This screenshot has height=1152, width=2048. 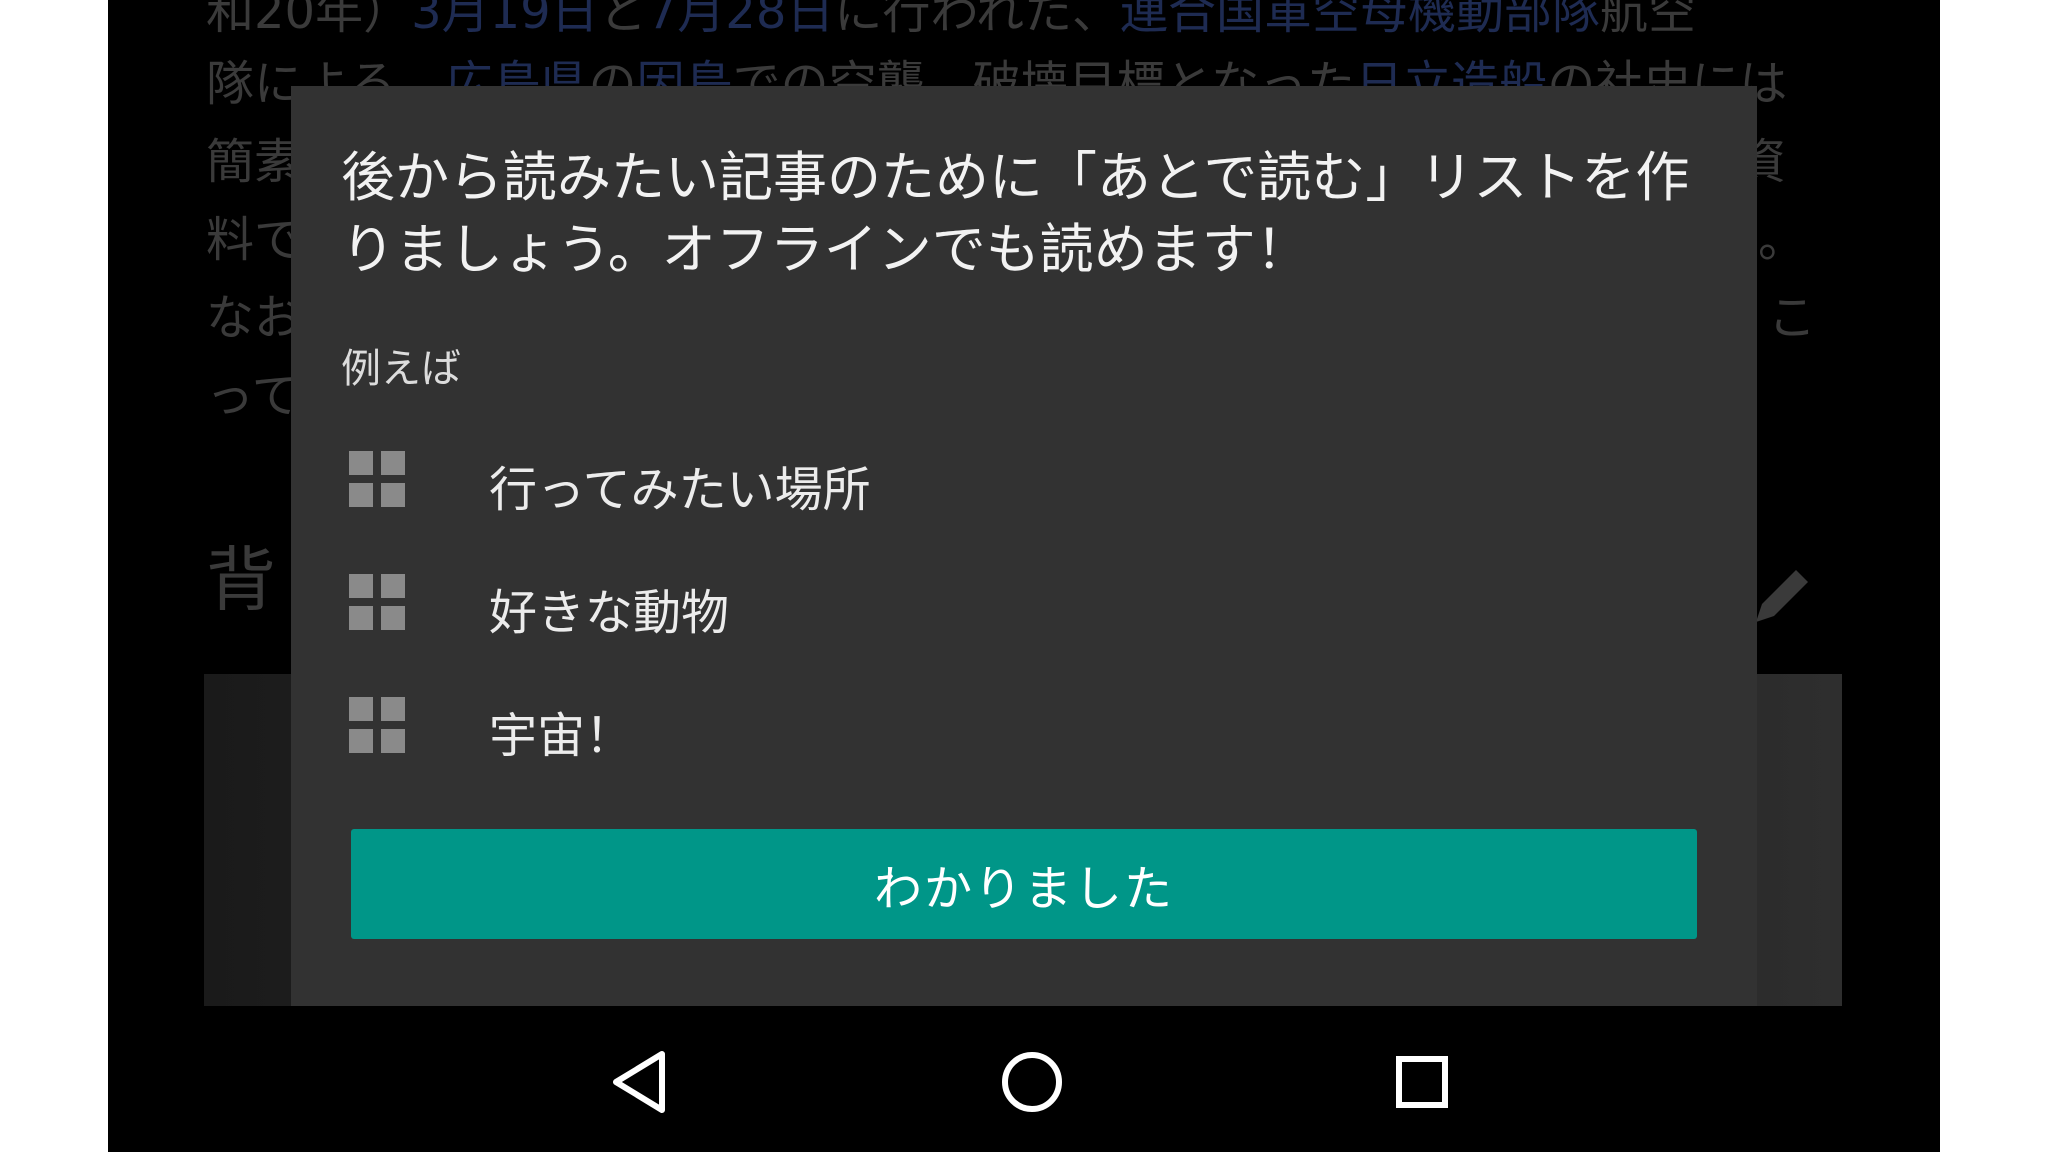 I want to click on article-line: 和20年）3月19日と7月28日に行われた、連合国軍空母機動部隊航空, so click(x=951, y=20).